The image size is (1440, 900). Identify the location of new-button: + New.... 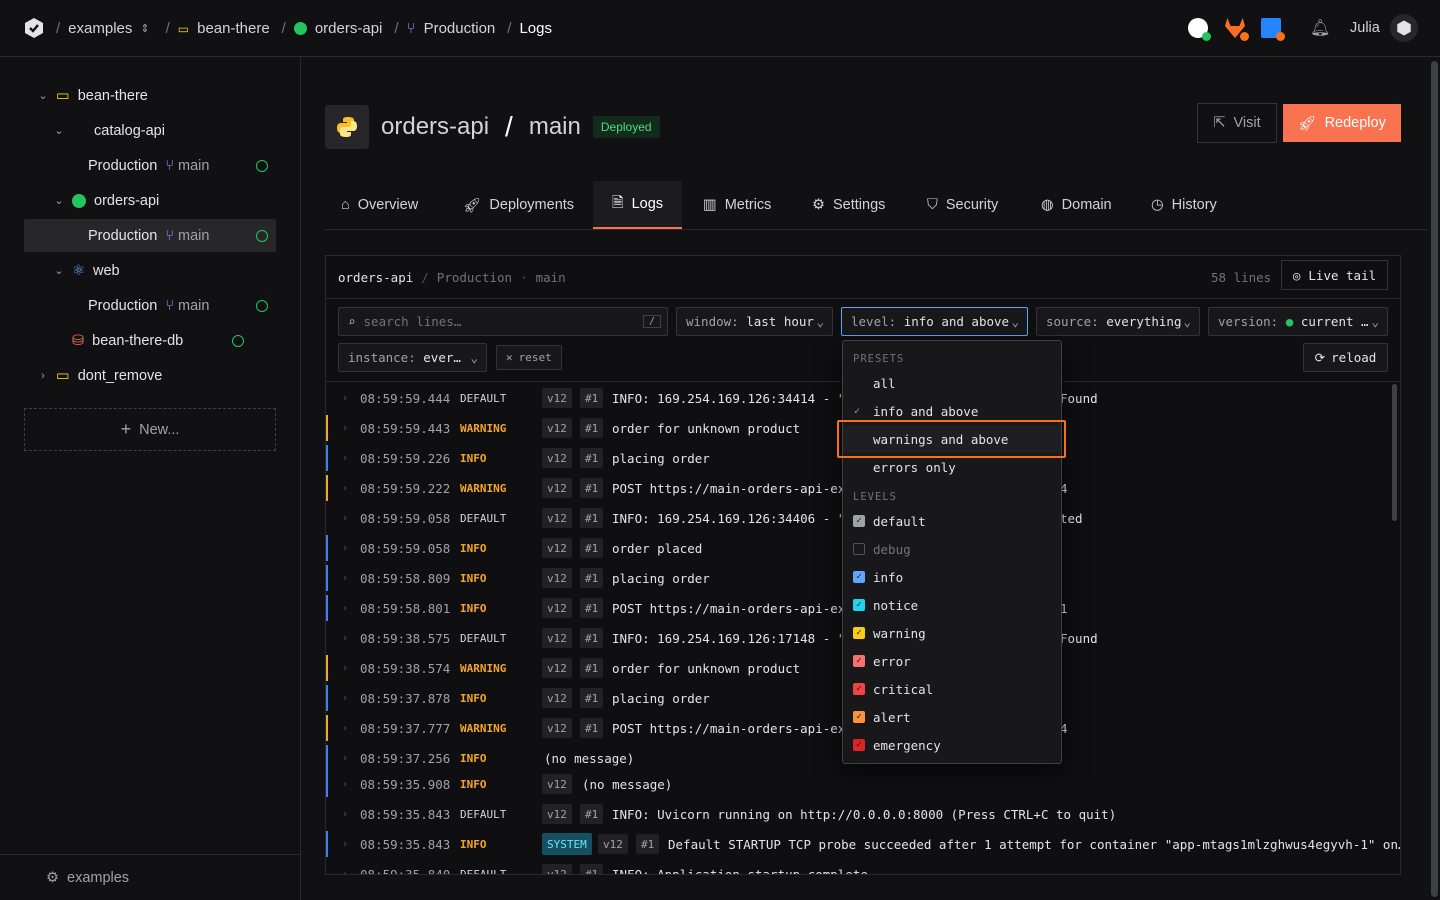
(150, 429).